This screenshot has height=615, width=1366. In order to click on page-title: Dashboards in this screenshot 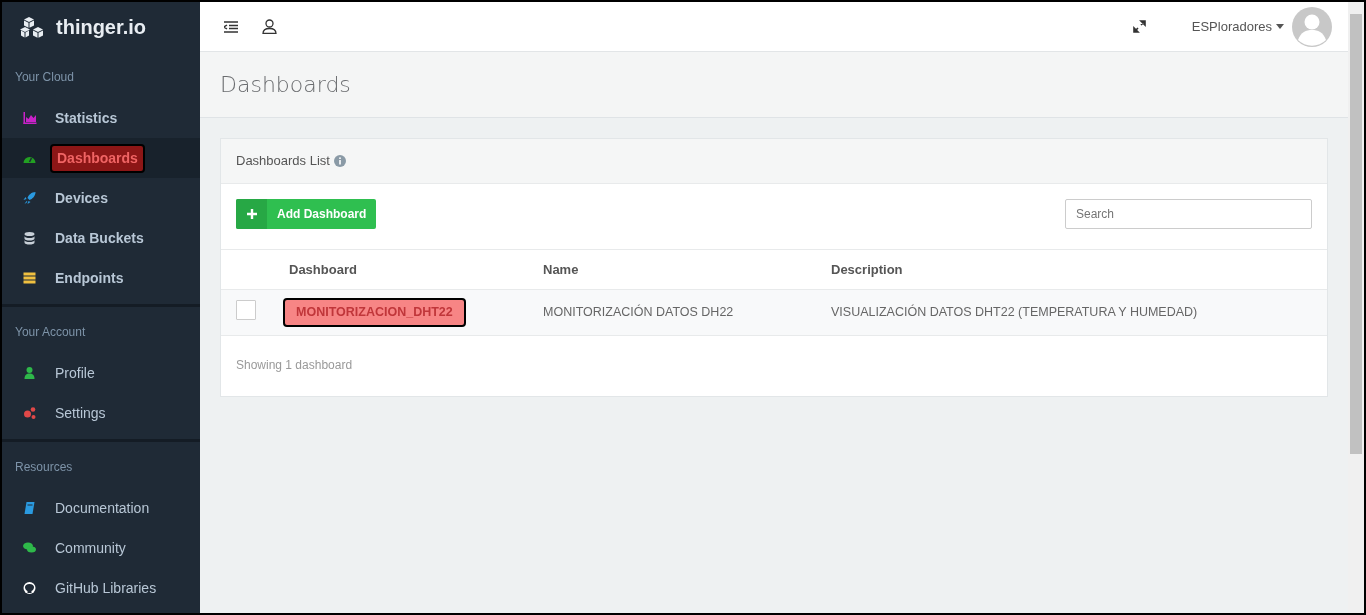, I will do `click(285, 85)`.